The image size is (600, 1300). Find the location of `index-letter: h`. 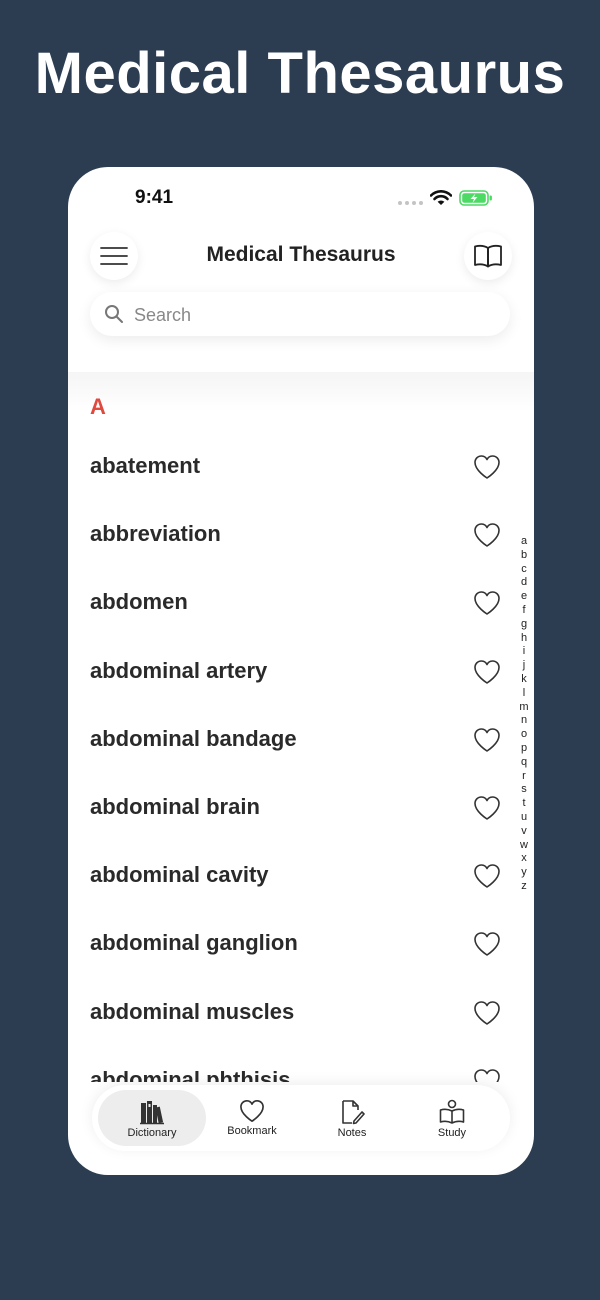

index-letter: h is located at coordinates (524, 639).